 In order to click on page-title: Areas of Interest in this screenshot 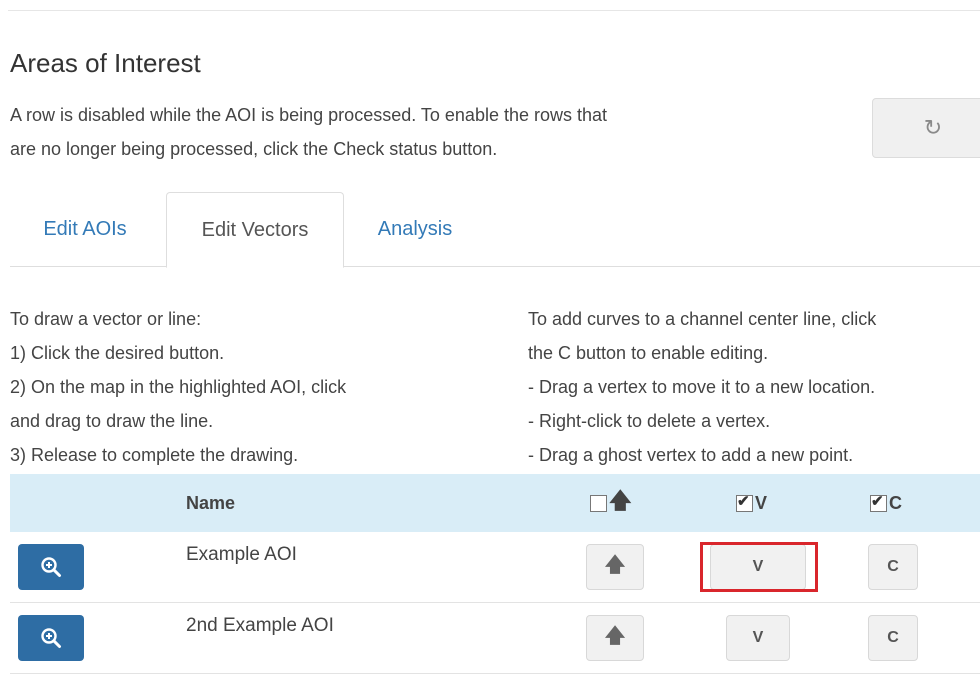, I will do `click(105, 63)`.